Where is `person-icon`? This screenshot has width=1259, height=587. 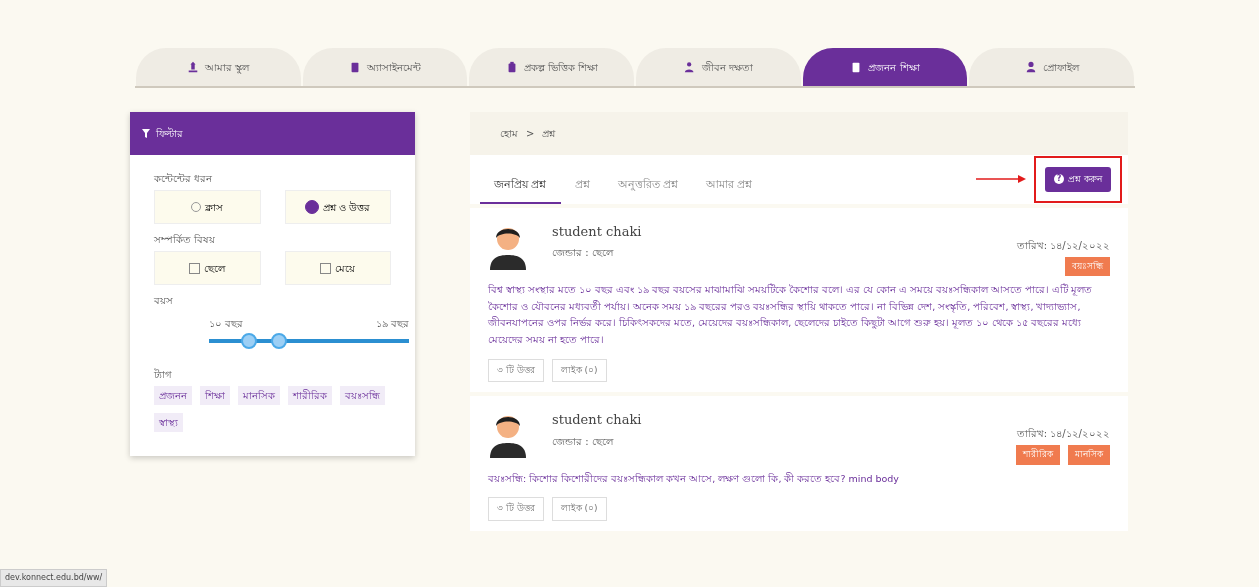 person-icon is located at coordinates (689, 67).